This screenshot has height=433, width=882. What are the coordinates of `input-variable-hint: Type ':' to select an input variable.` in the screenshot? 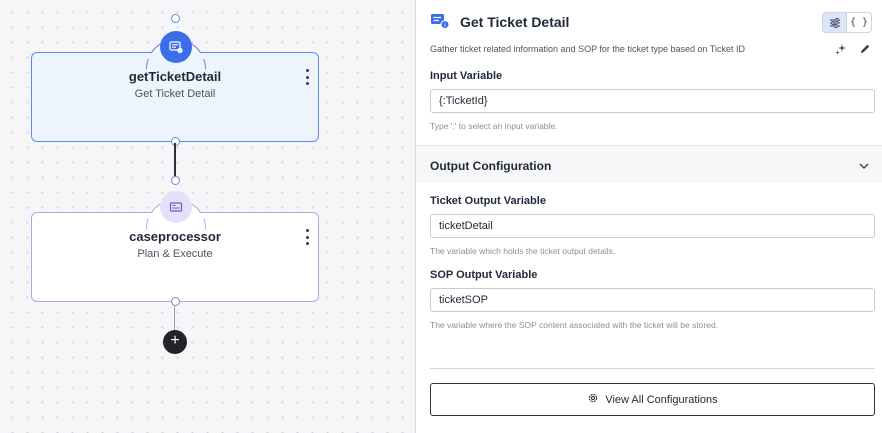 It's located at (494, 126).